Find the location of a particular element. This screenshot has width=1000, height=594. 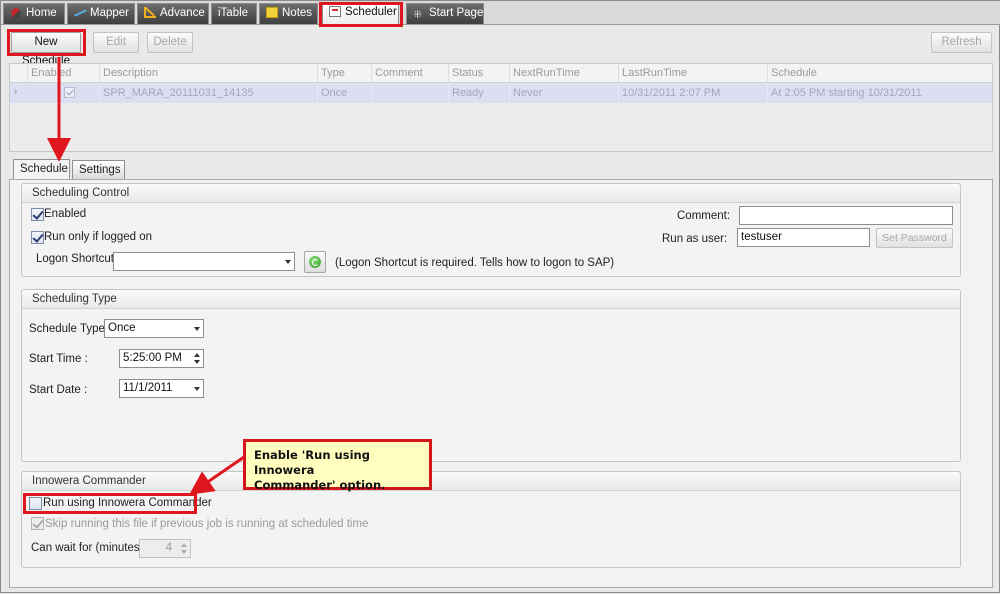

edit-button: Edit is located at coordinates (116, 42).